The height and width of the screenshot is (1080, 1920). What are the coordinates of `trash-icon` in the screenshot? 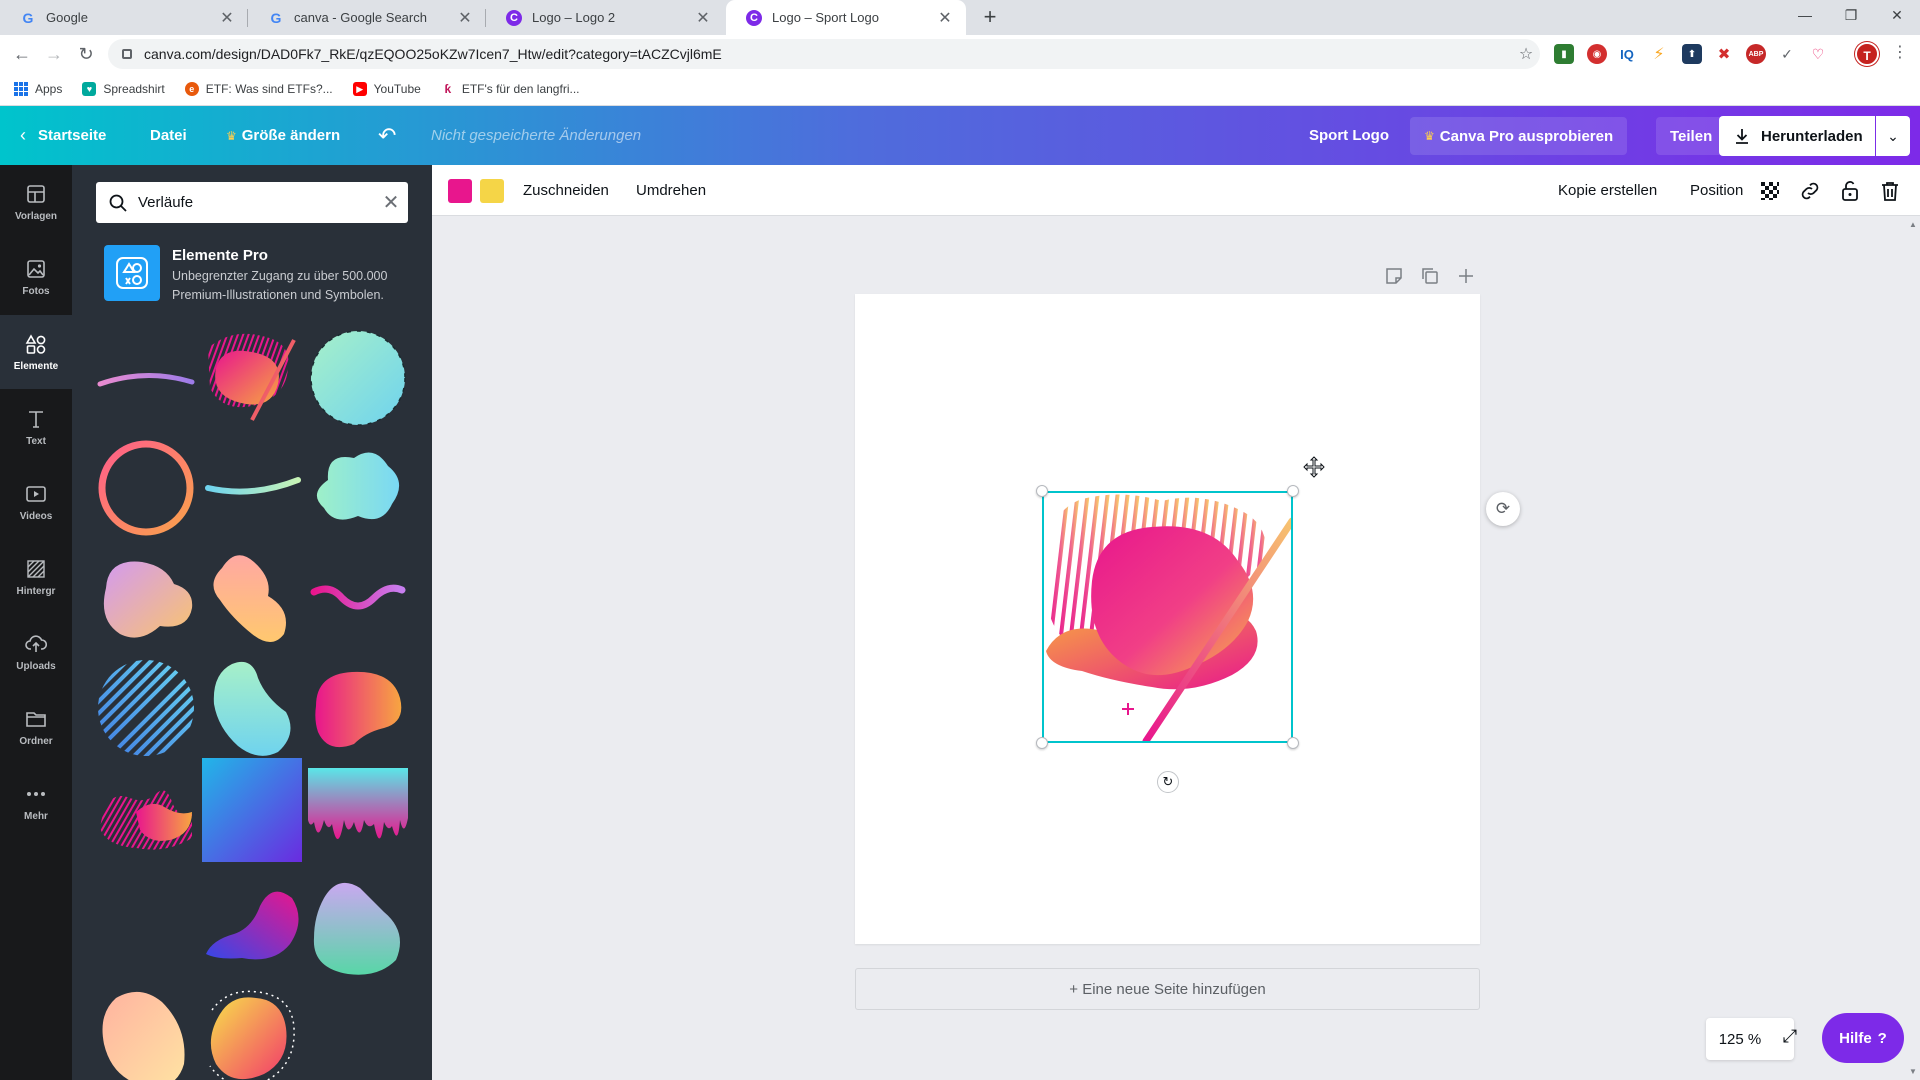 It's located at (1890, 191).